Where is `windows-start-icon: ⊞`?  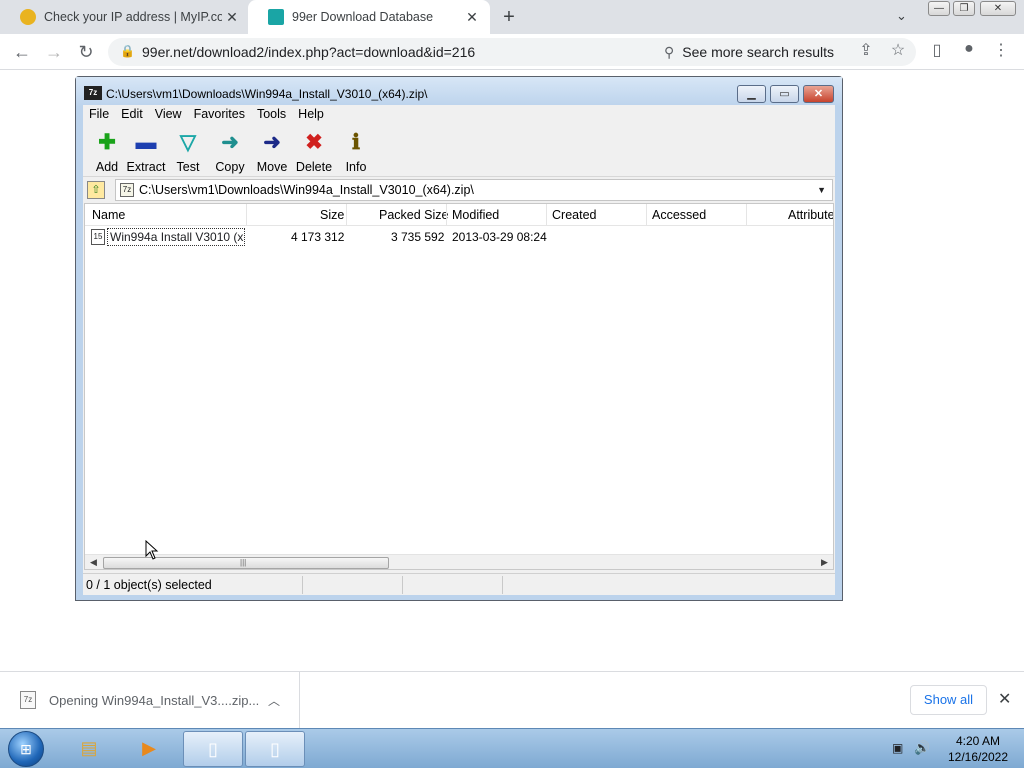
windows-start-icon: ⊞ is located at coordinates (26, 749).